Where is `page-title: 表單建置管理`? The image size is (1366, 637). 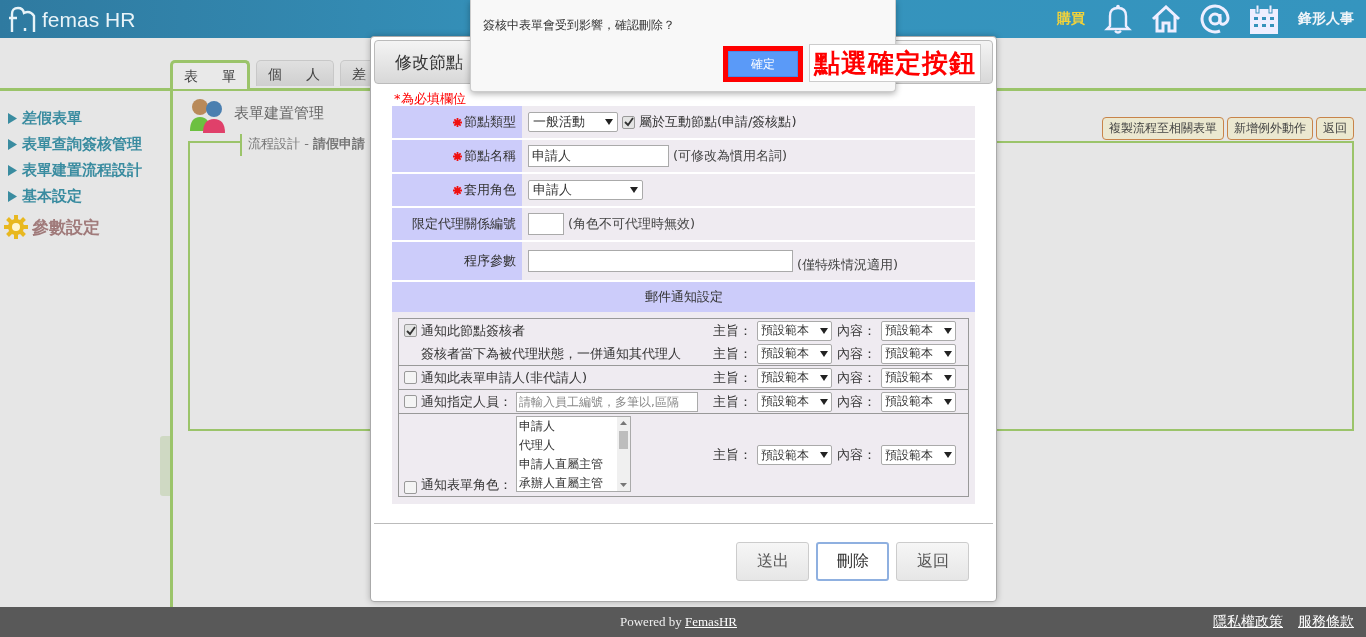 page-title: 表單建置管理 is located at coordinates (279, 113).